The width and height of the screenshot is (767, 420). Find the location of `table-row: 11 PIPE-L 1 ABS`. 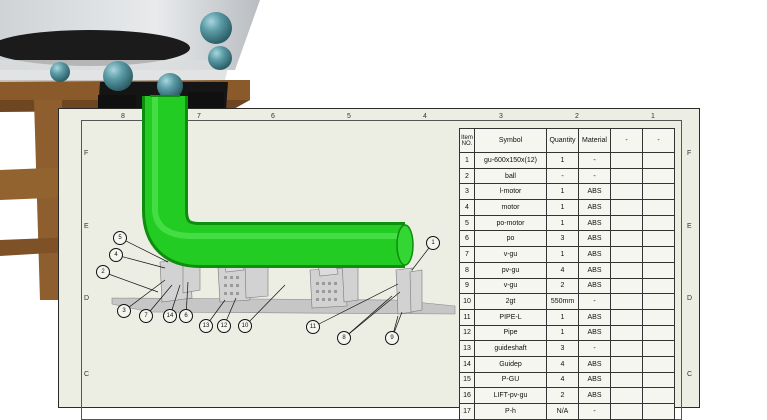

table-row: 11 PIPE-L 1 ABS is located at coordinates (567, 317).